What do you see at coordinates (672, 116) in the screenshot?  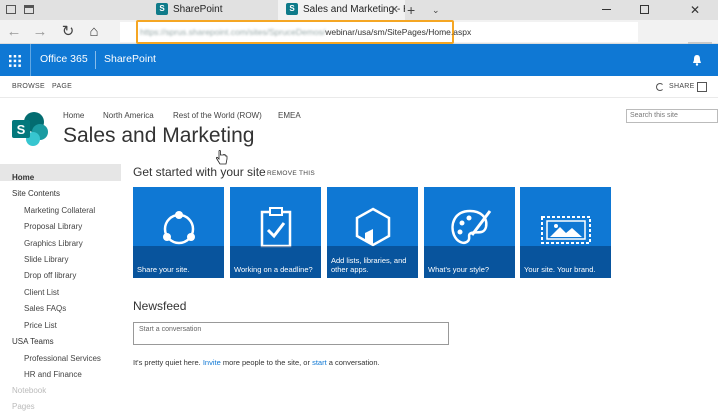 I see `site-search-input: Search this site` at bounding box center [672, 116].